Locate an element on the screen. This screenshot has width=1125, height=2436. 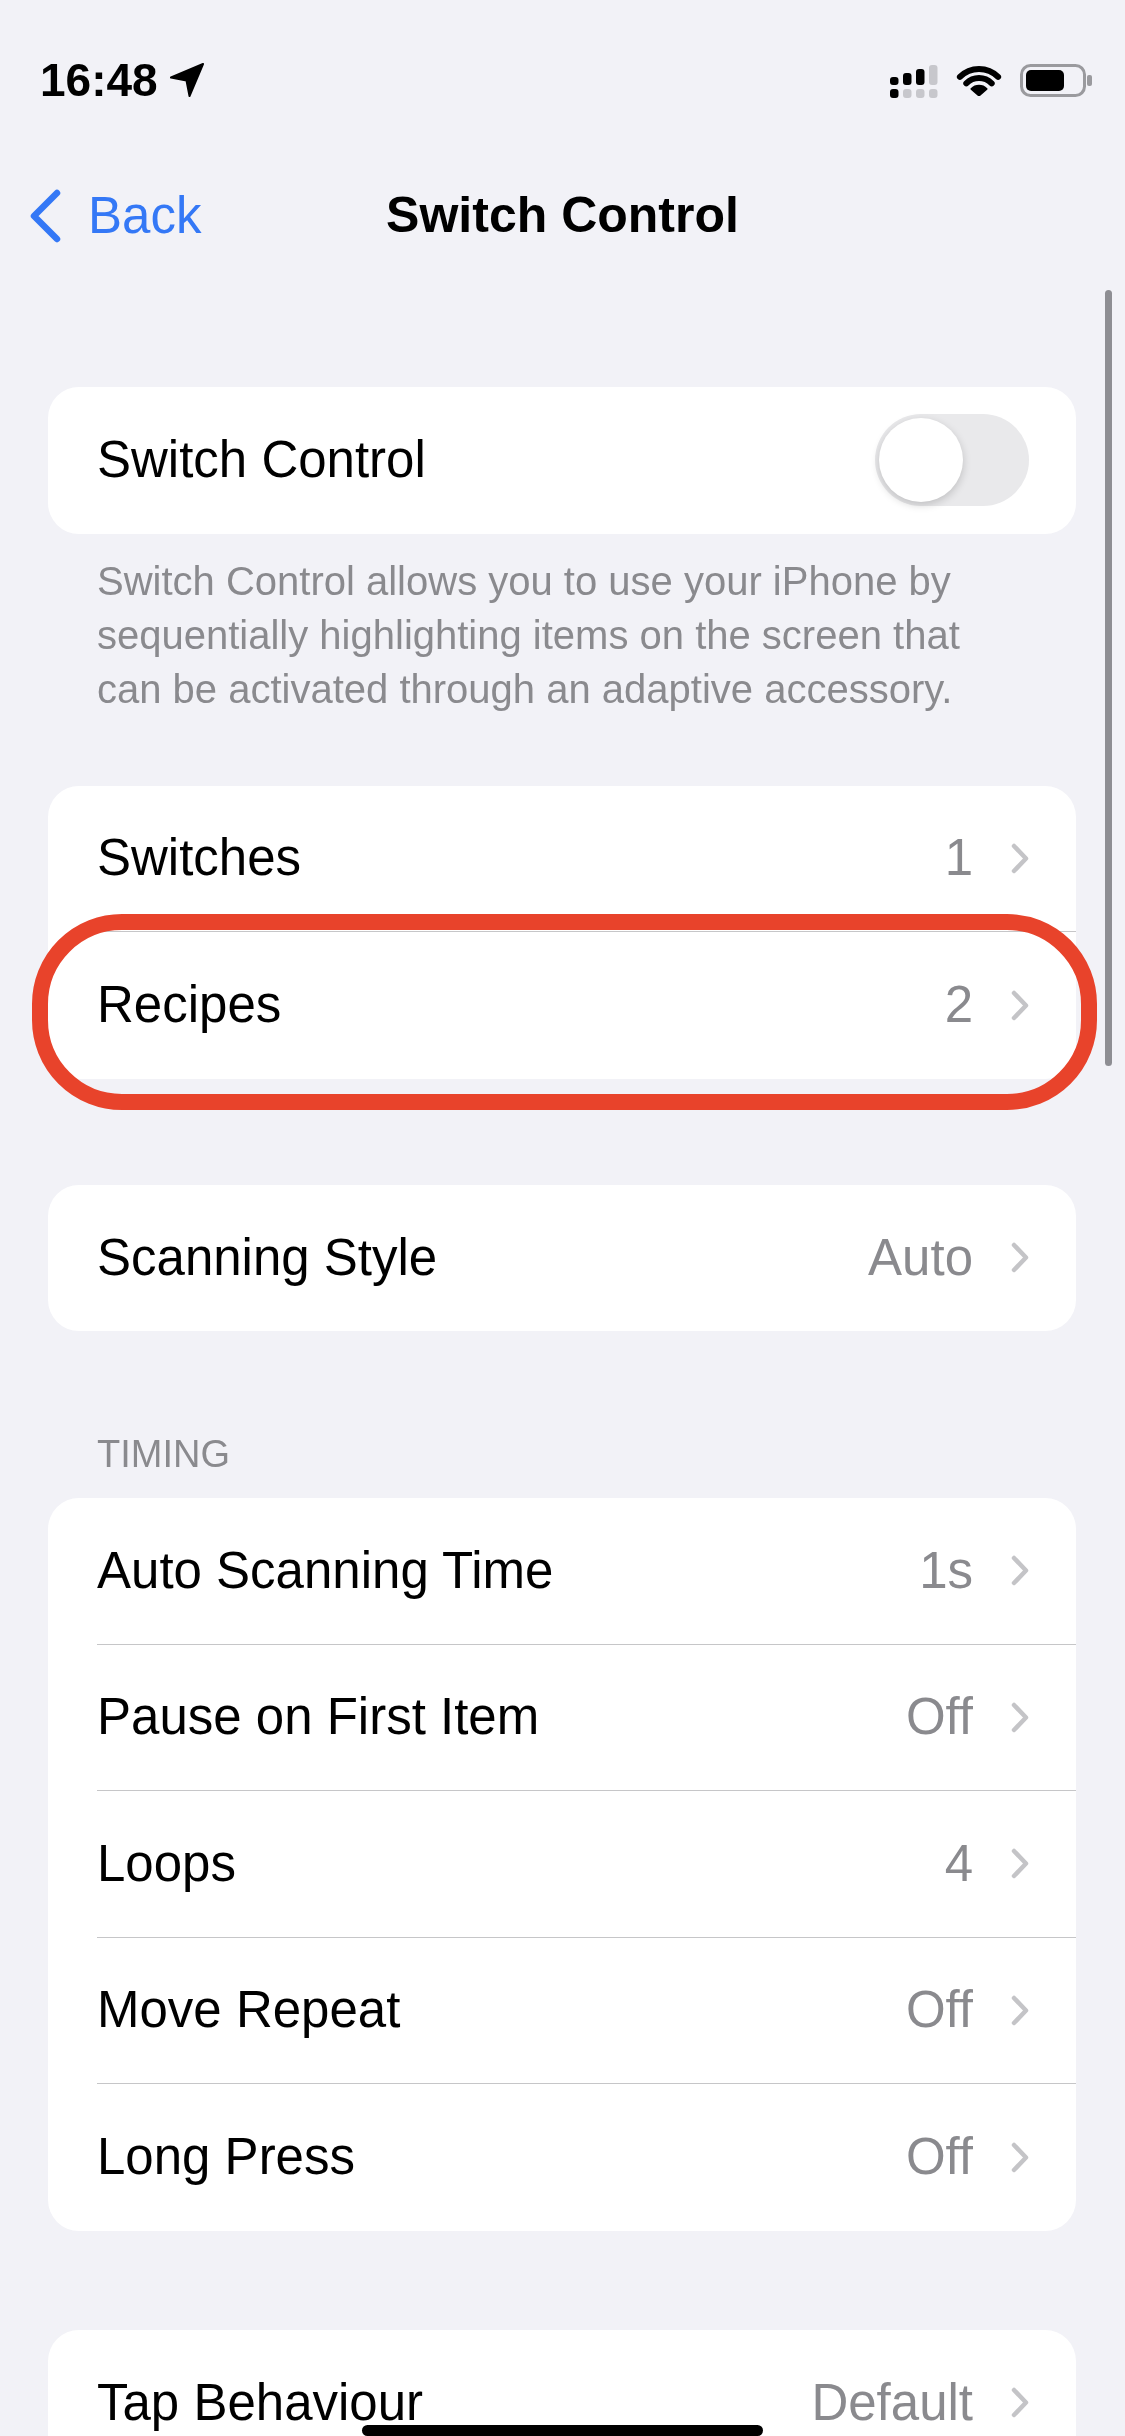
row-label: Pause on First Item is located at coordinates (318, 1717).